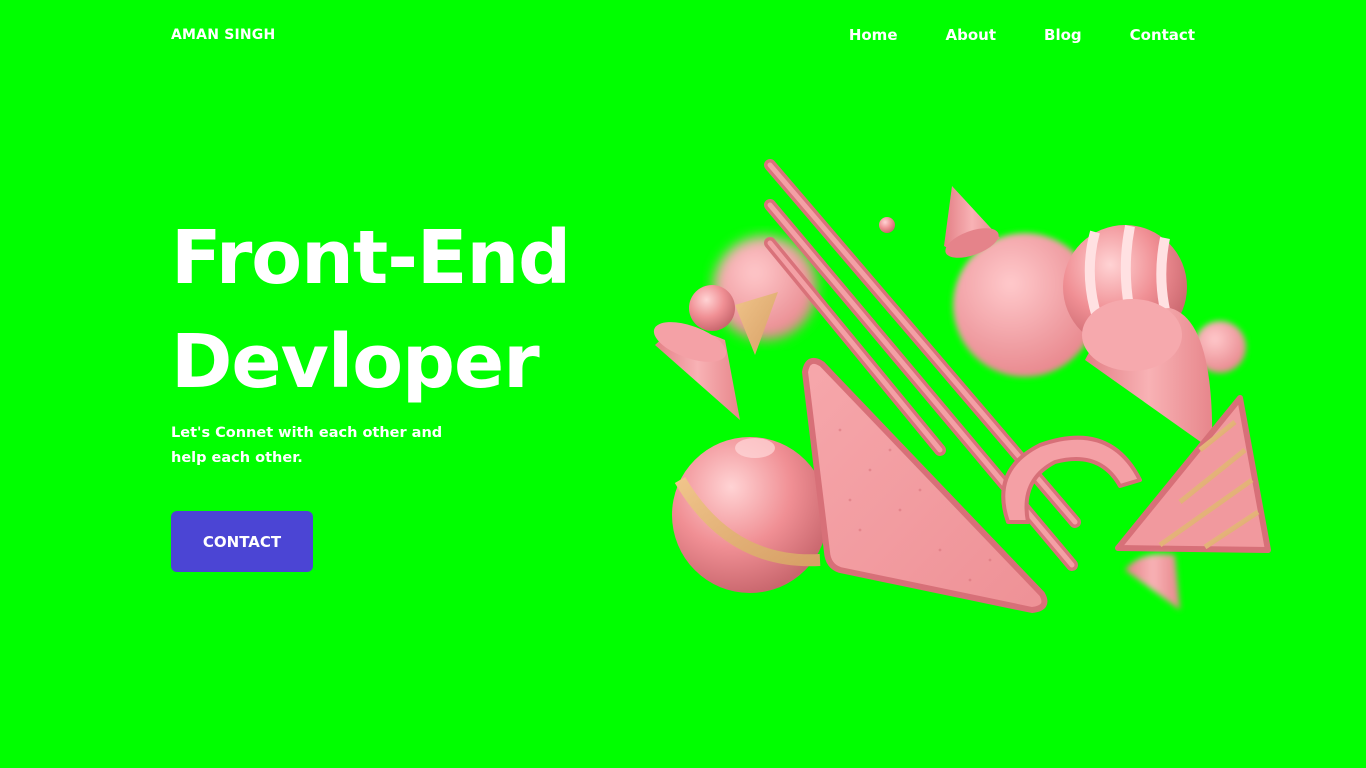 This screenshot has width=1366, height=768. What do you see at coordinates (1147, 374) in the screenshot?
I see `right-cone-shape` at bounding box center [1147, 374].